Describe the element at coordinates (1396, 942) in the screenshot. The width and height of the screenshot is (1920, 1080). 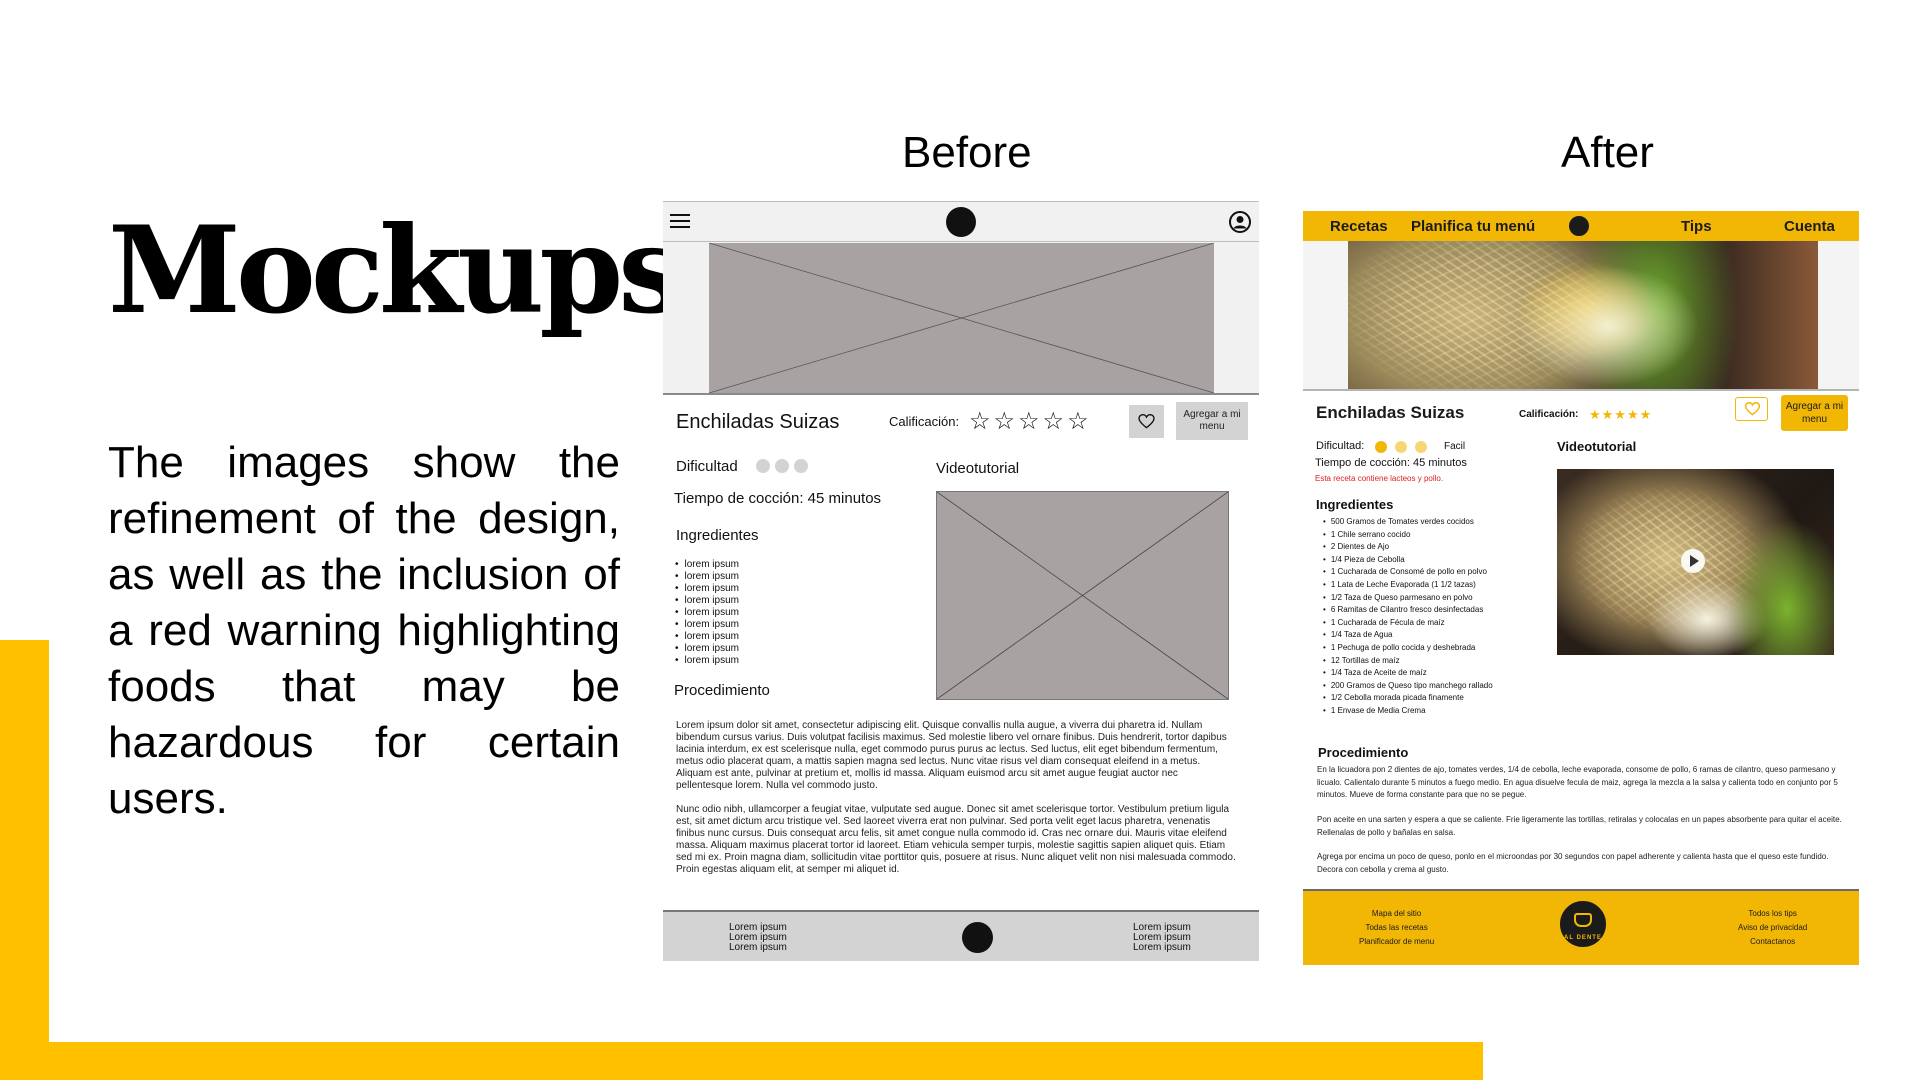
I see `footer-link-planner: Planificador de menu` at that location.